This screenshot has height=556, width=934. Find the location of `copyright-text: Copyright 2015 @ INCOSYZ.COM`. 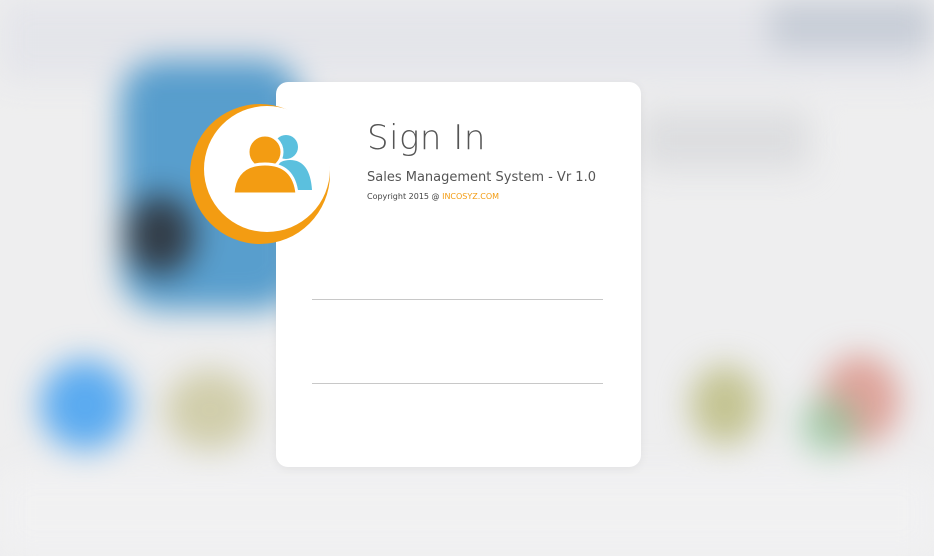

copyright-text: Copyright 2015 @ INCOSYZ.COM is located at coordinates (433, 196).